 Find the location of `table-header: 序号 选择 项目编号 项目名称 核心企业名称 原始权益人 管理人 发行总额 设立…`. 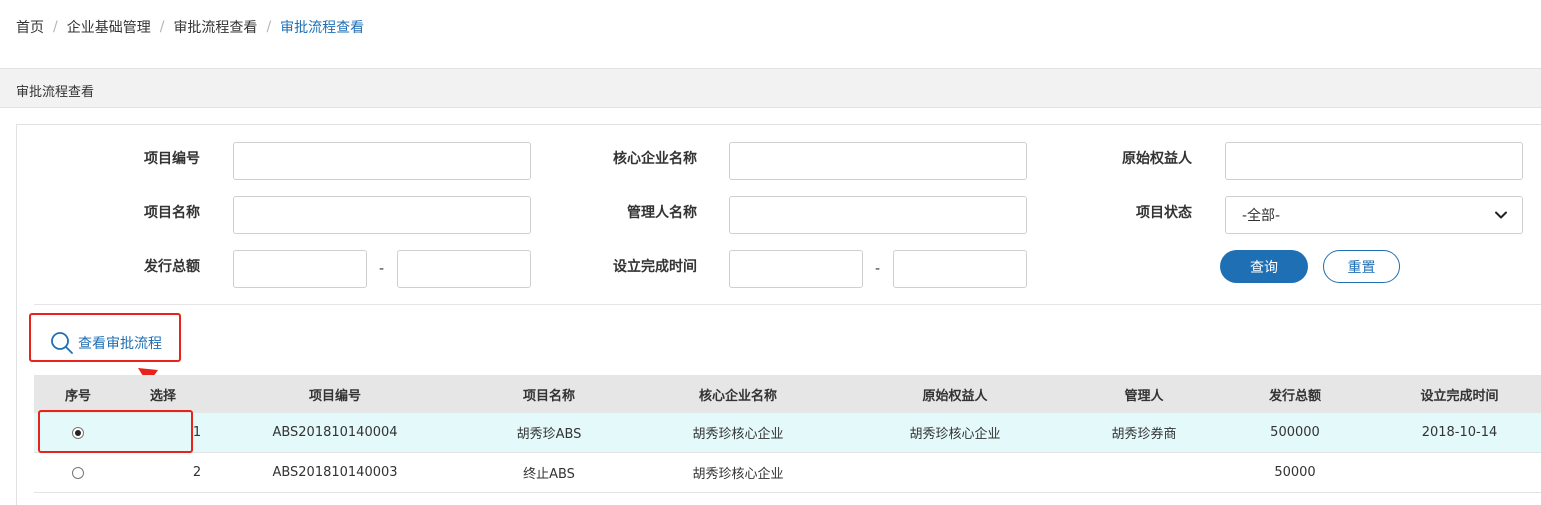

table-header: 序号 选择 项目编号 项目名称 核心企业名称 原始权益人 管理人 发行总额 设立… is located at coordinates (787, 394).